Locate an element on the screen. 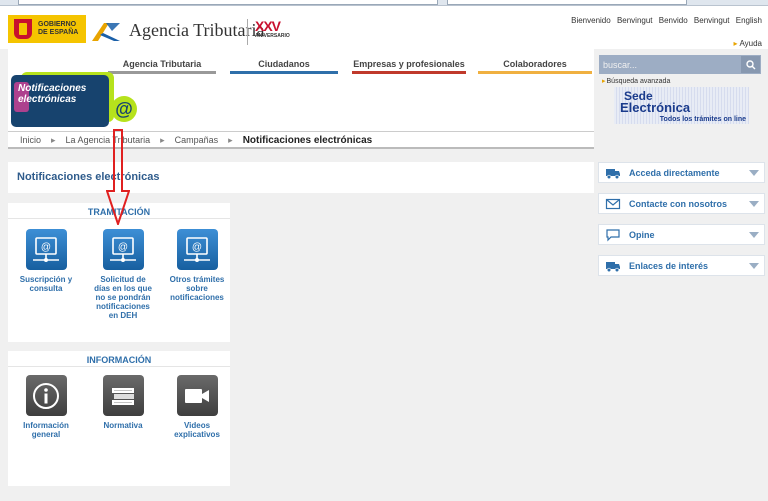  gob-line1: GOBIERNO is located at coordinates (57, 24).